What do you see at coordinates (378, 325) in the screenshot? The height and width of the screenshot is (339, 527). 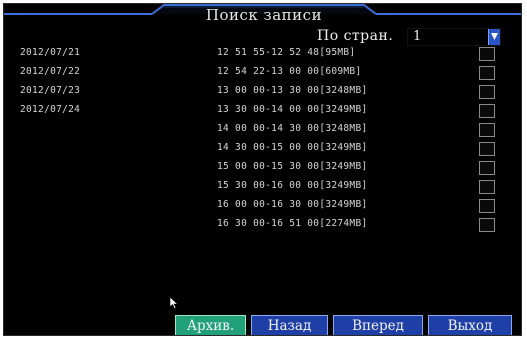 I see `forward-button: Вперед` at bounding box center [378, 325].